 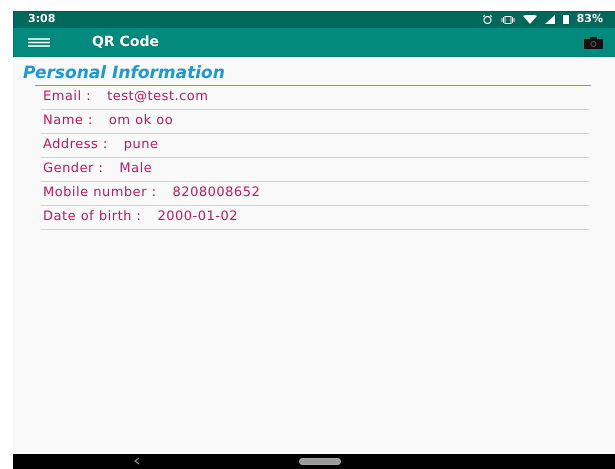 What do you see at coordinates (320, 461) in the screenshot?
I see `home-handle` at bounding box center [320, 461].